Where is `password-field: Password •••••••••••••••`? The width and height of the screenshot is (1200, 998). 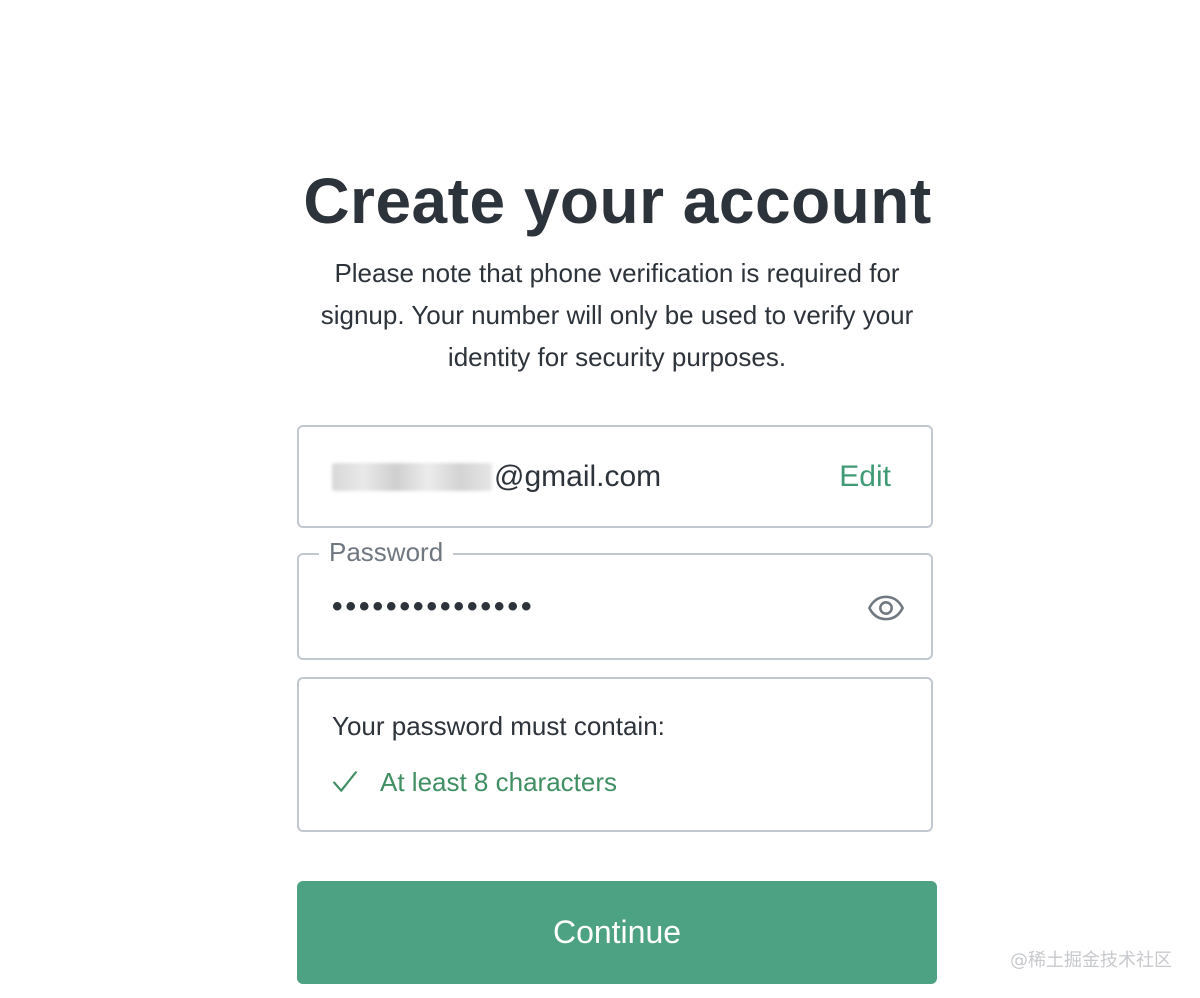 password-field: Password ••••••••••••••• is located at coordinates (615, 597).